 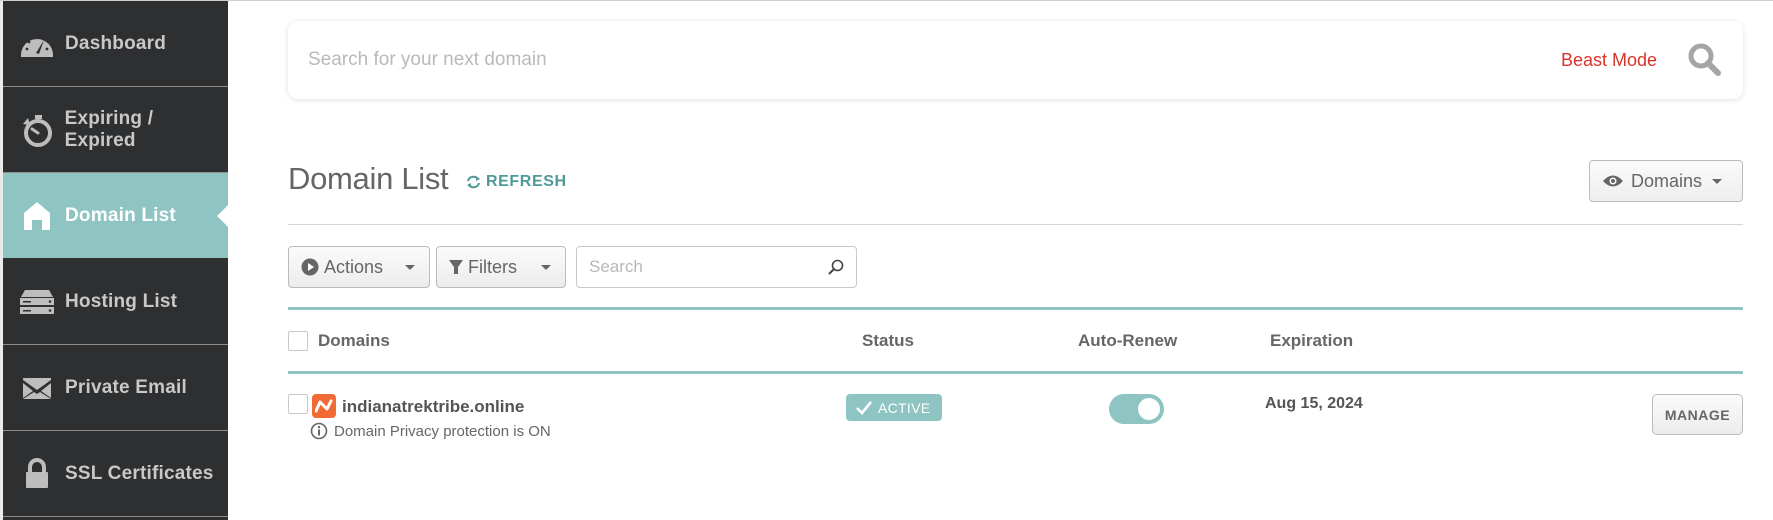 I want to click on sidebar-item-label: Domain List, so click(x=120, y=215).